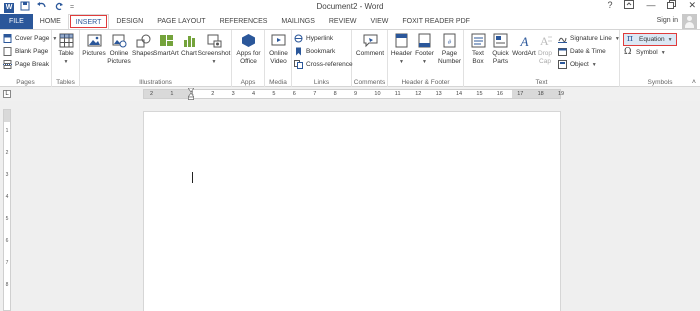 This screenshot has height=311, width=700. I want to click on group-label-illustrations: Illustrations, so click(155, 82).